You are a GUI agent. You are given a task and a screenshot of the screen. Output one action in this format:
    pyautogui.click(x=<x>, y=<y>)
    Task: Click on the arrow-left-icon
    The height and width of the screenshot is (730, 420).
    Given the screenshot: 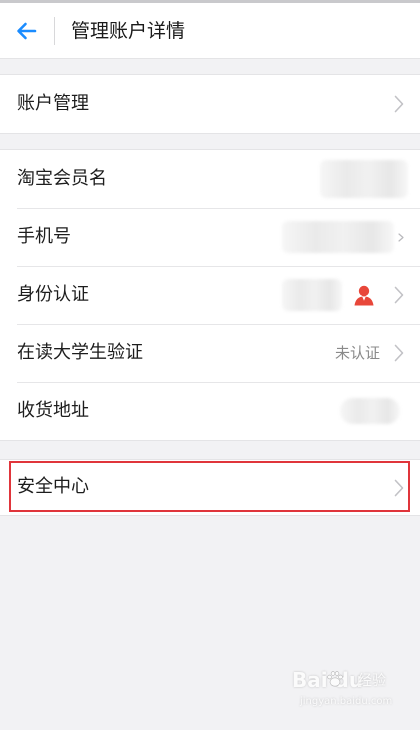 What is the action you would take?
    pyautogui.click(x=27, y=31)
    